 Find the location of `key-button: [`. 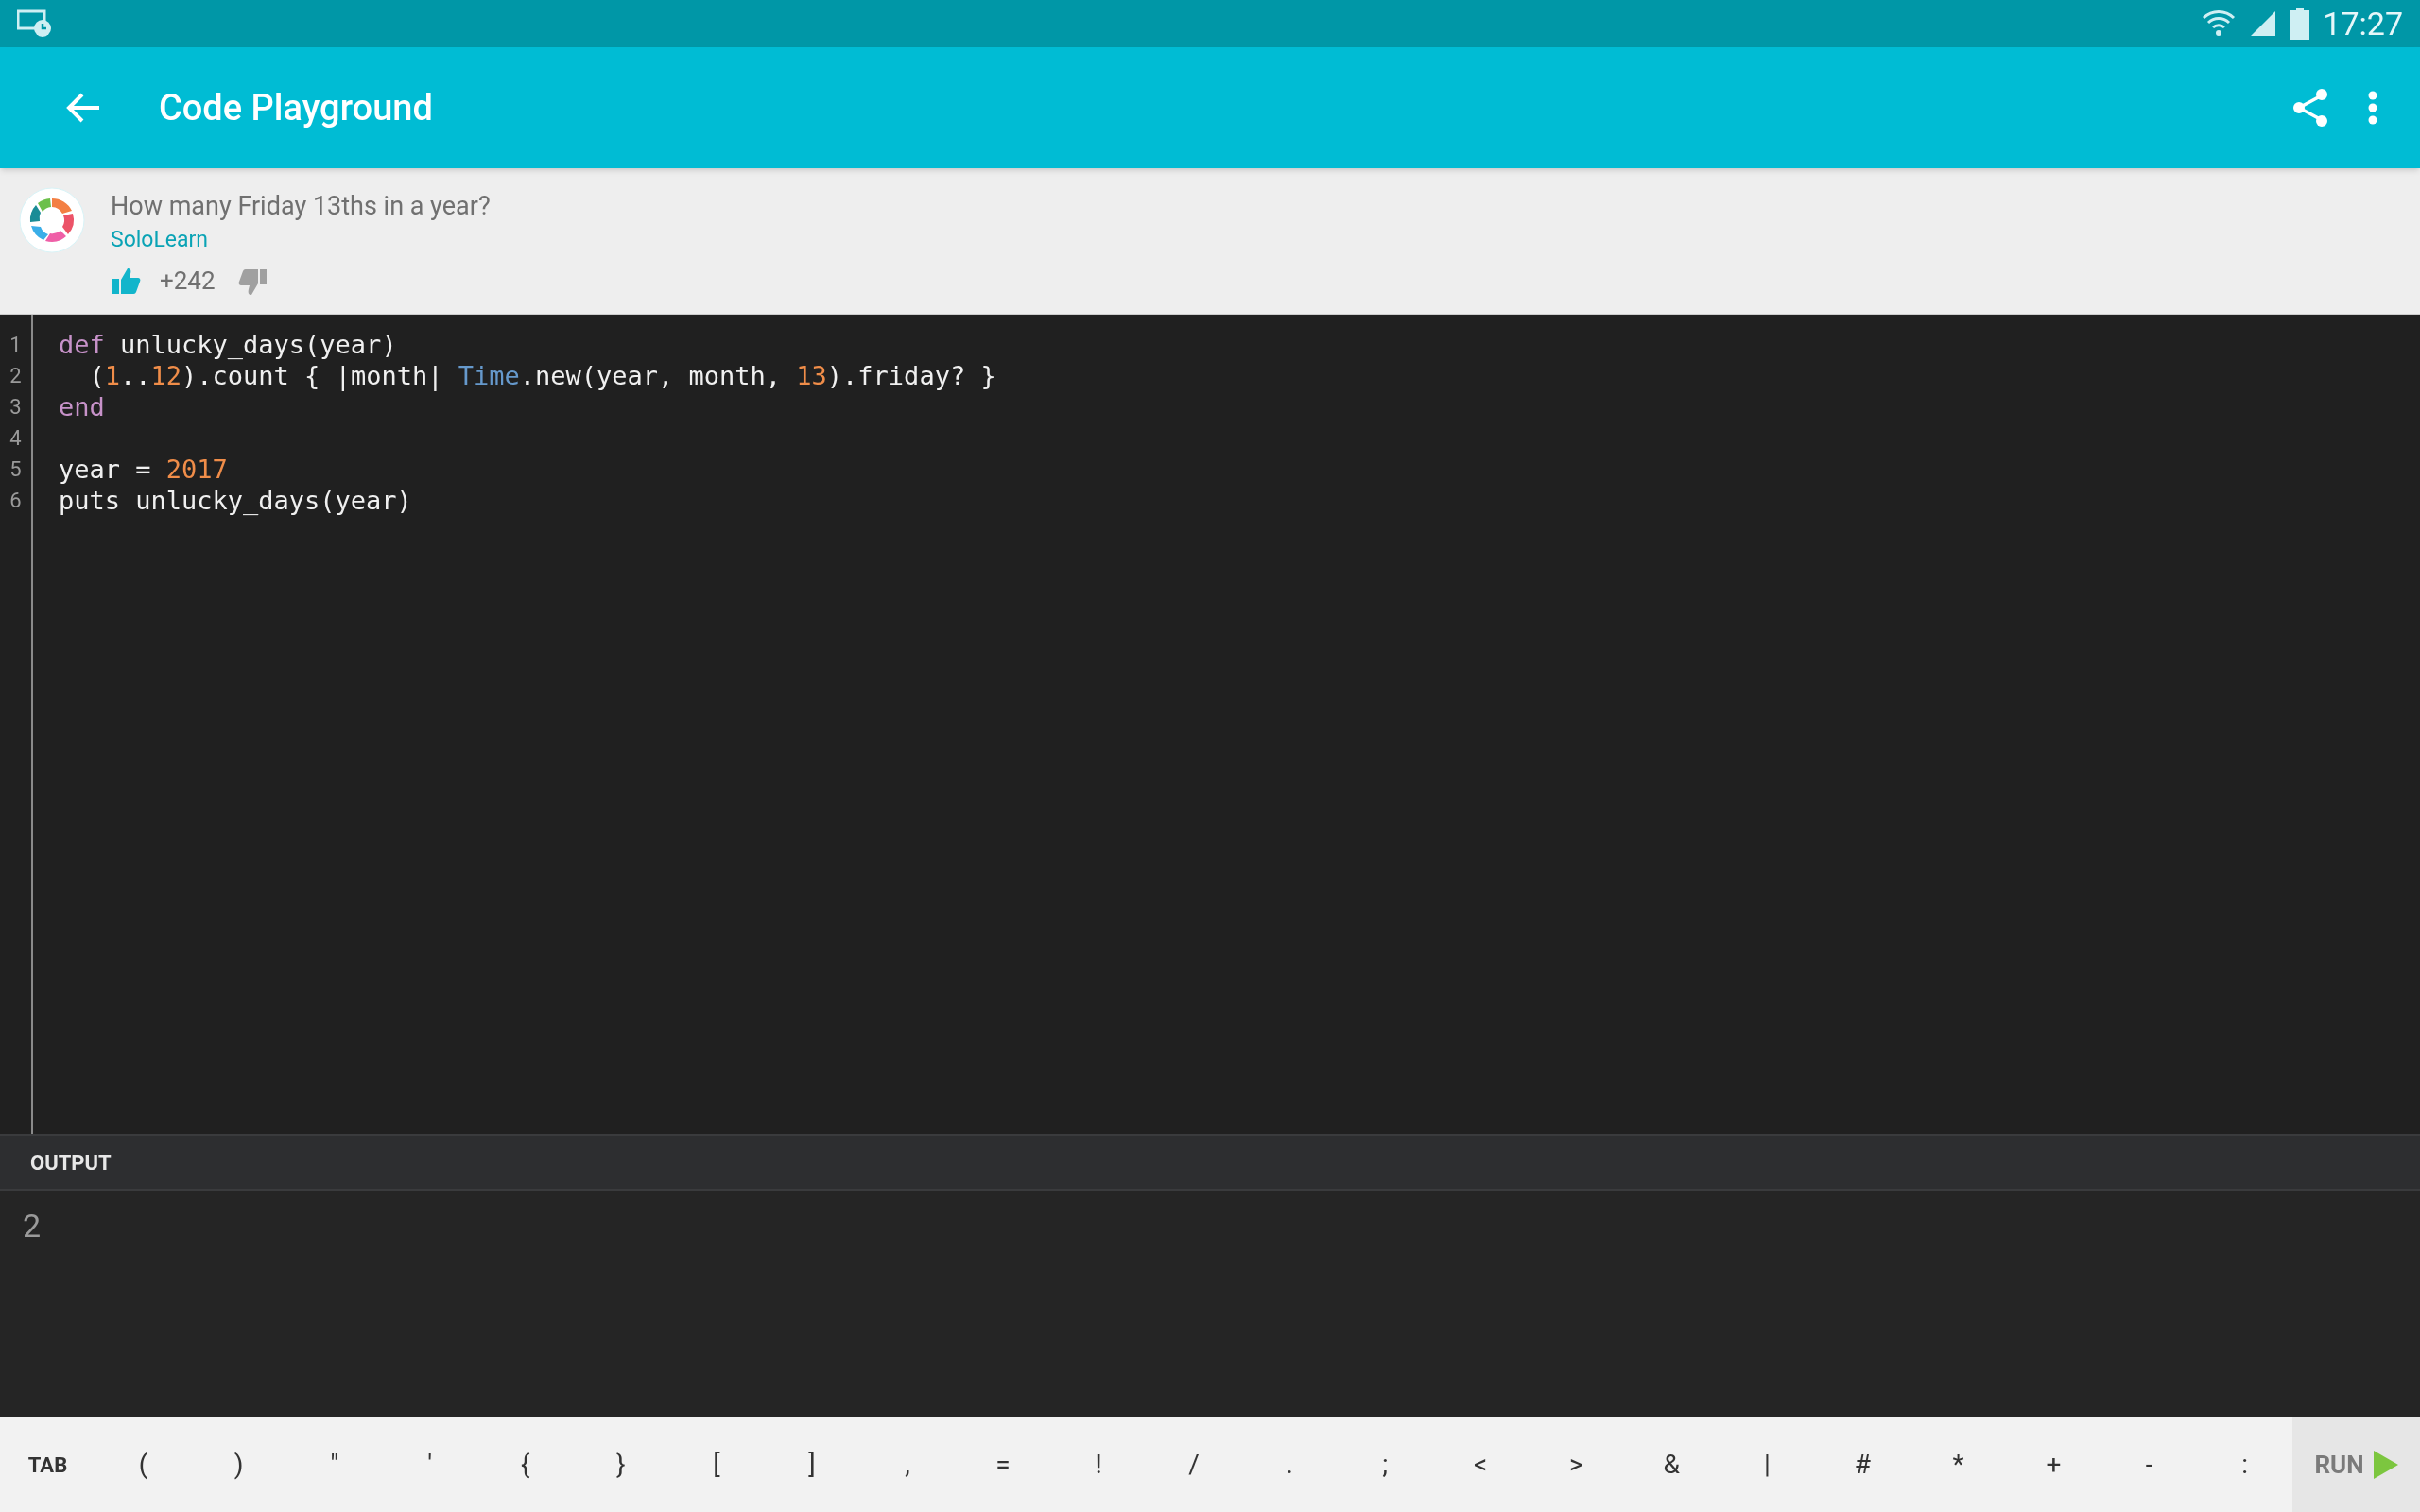

key-button: [ is located at coordinates (717, 1465).